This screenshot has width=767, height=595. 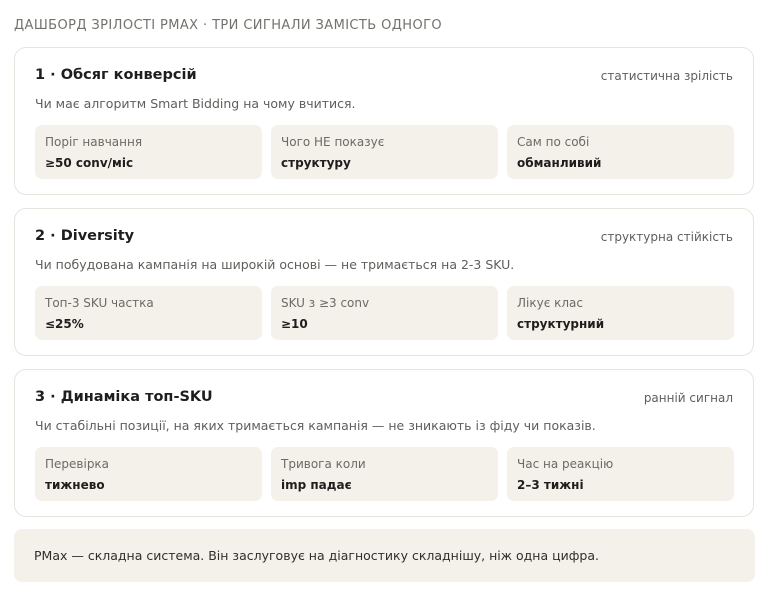 What do you see at coordinates (559, 163) in the screenshot?
I see `metric-value: обманливий` at bounding box center [559, 163].